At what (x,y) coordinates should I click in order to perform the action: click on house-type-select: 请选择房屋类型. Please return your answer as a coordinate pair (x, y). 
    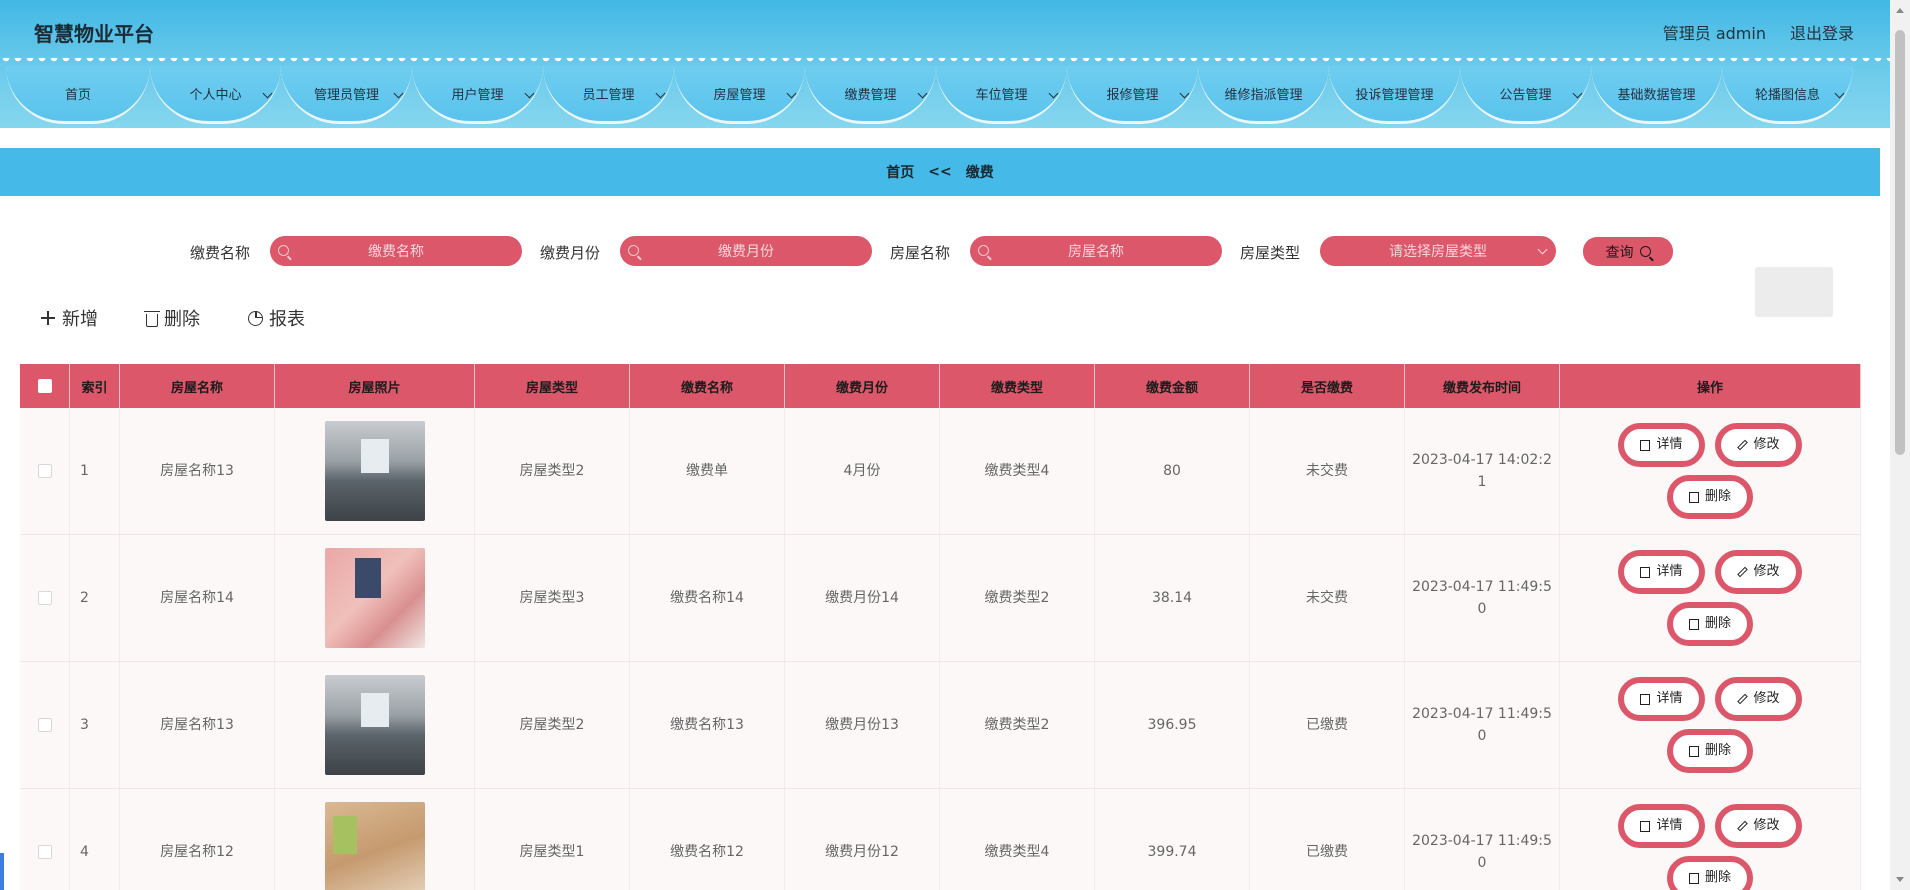
    Looking at the image, I should click on (1438, 251).